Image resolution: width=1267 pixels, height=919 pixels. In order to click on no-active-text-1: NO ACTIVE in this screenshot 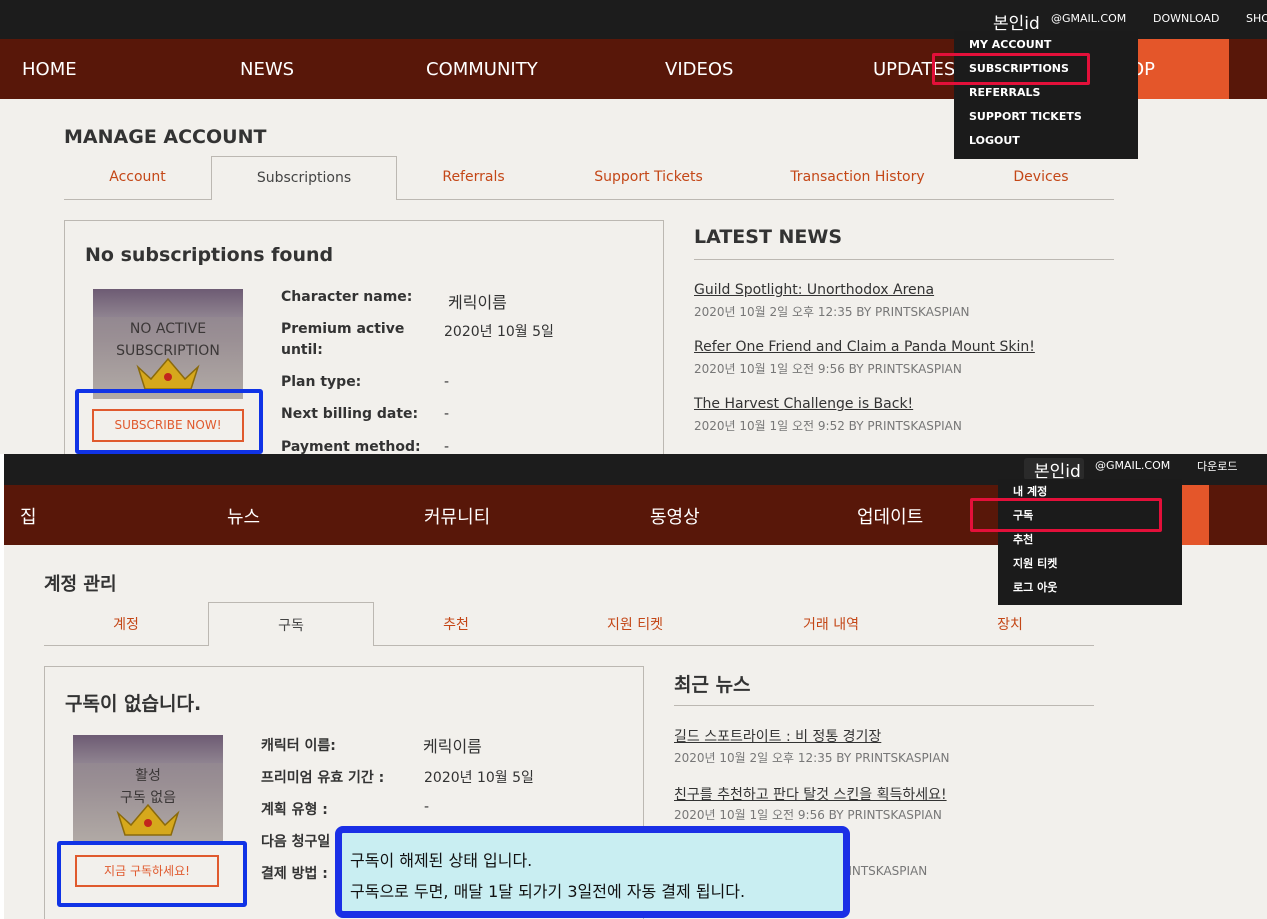, I will do `click(168, 329)`.